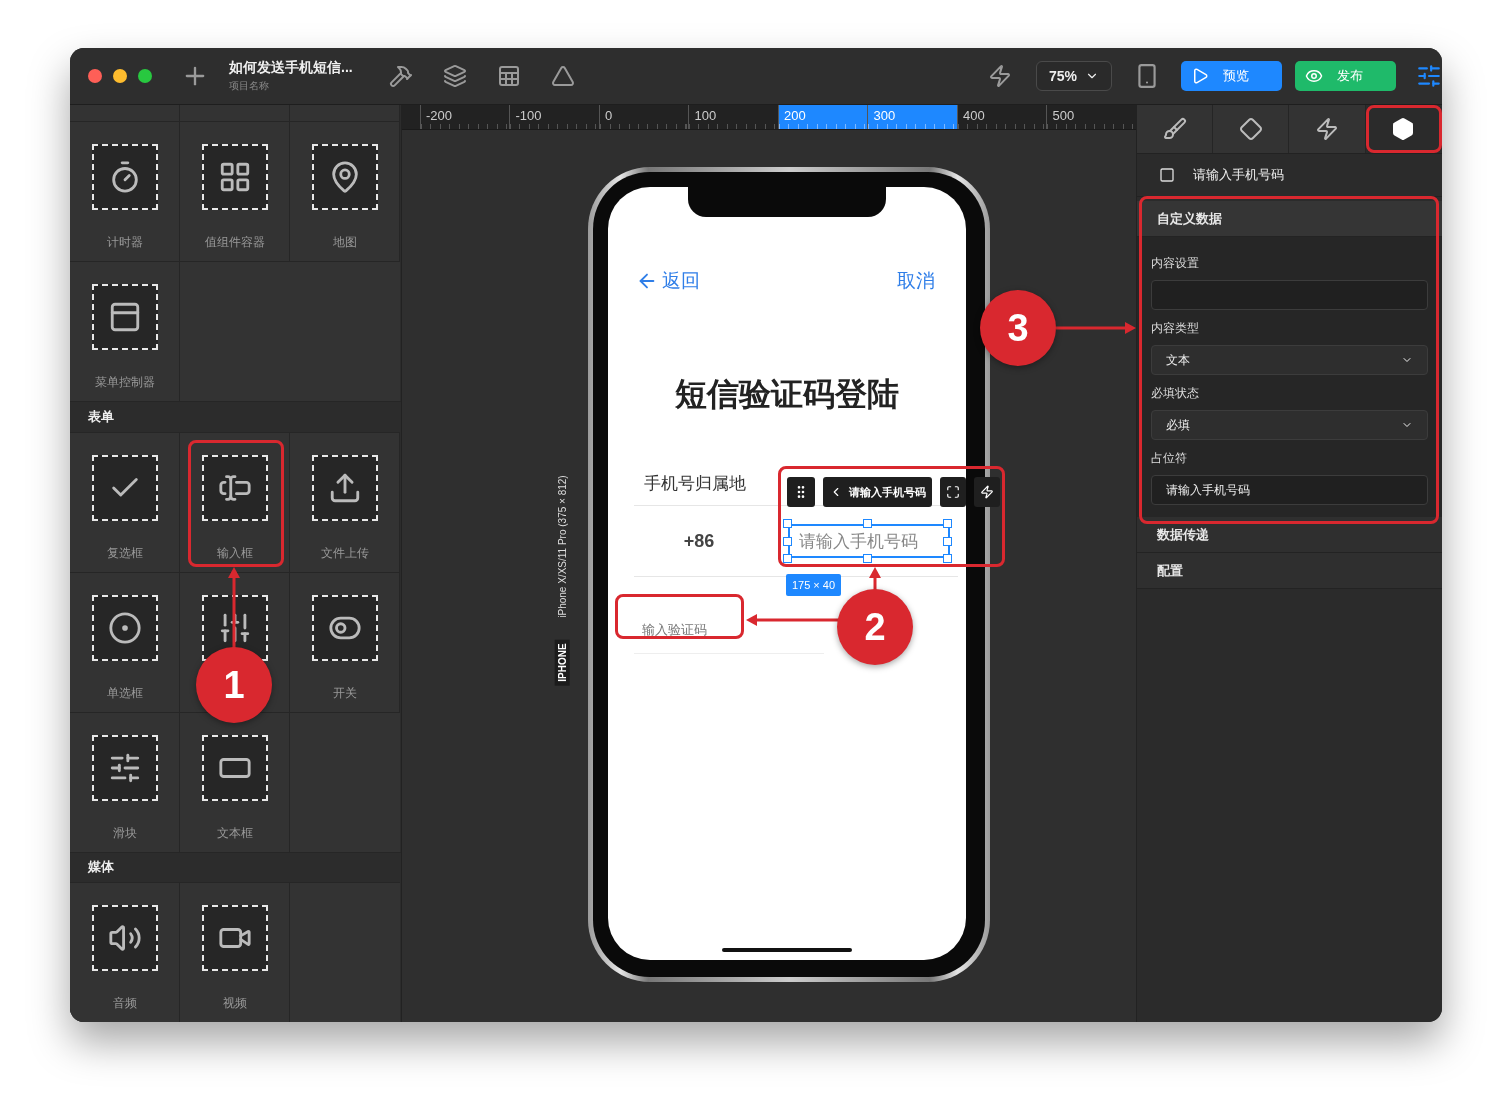 Image resolution: width=1512 pixels, height=1116 pixels. I want to click on ruler-label: 0, so click(608, 116).